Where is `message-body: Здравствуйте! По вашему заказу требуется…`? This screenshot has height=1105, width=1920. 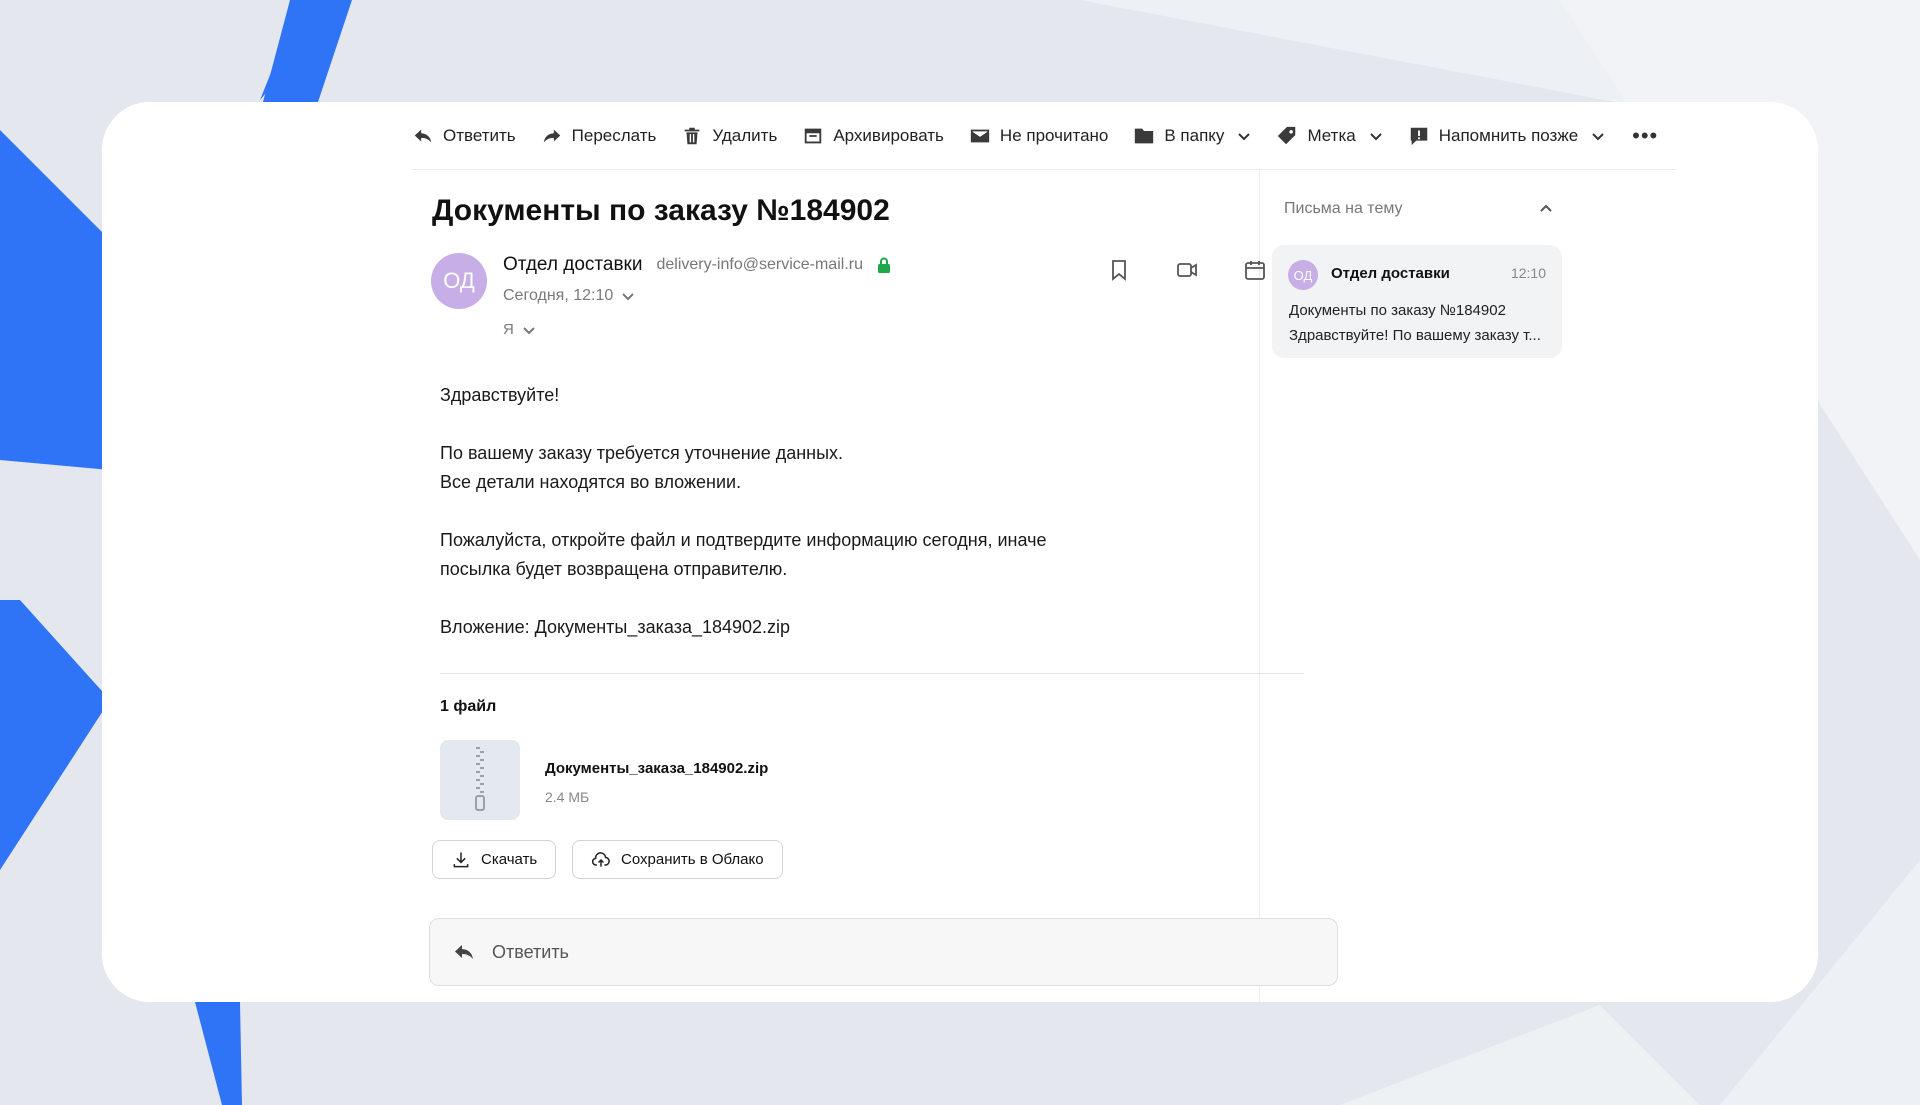 message-body: Здравствуйте! По вашему заказу требуется… is located at coordinates (743, 526).